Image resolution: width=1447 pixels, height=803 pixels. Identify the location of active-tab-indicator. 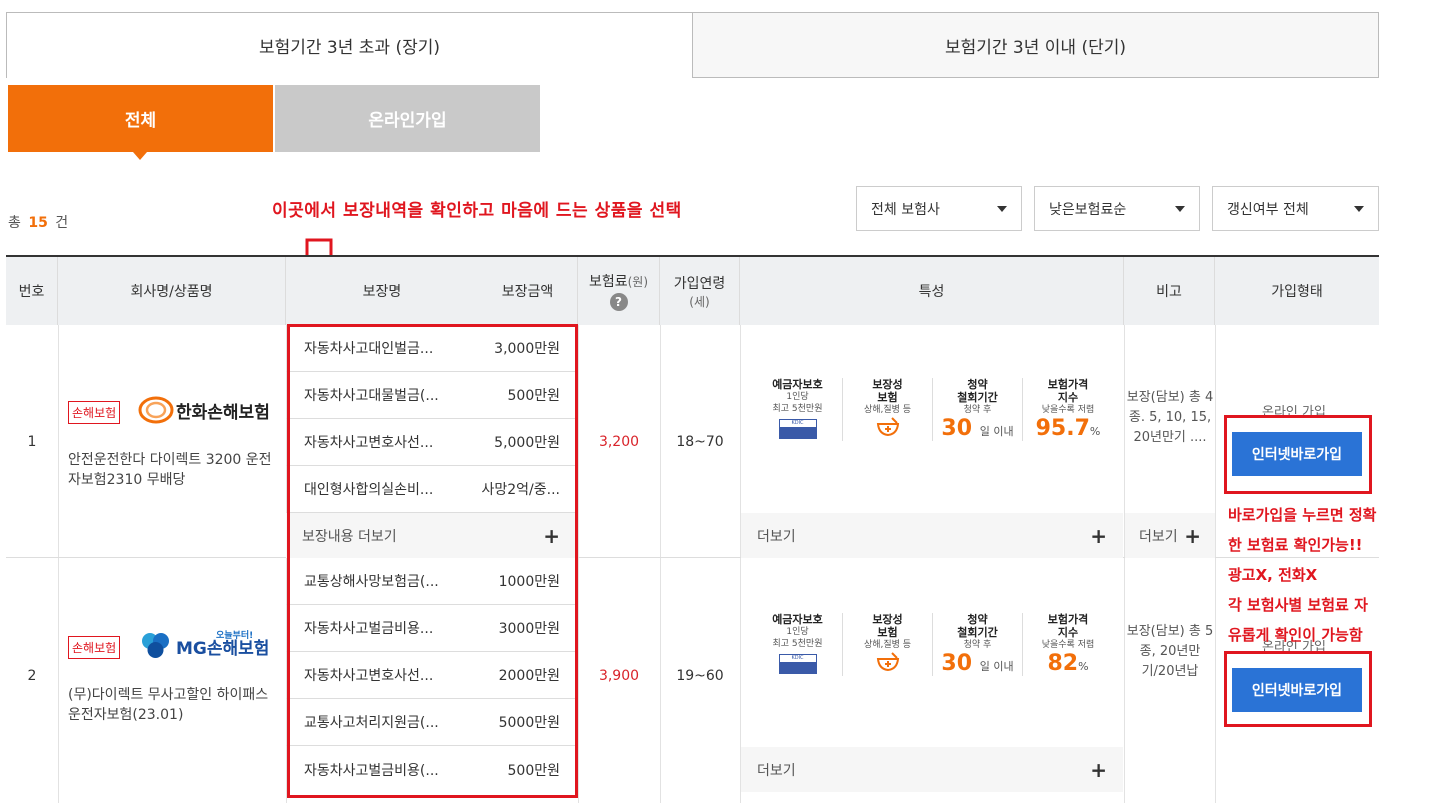
(140, 156).